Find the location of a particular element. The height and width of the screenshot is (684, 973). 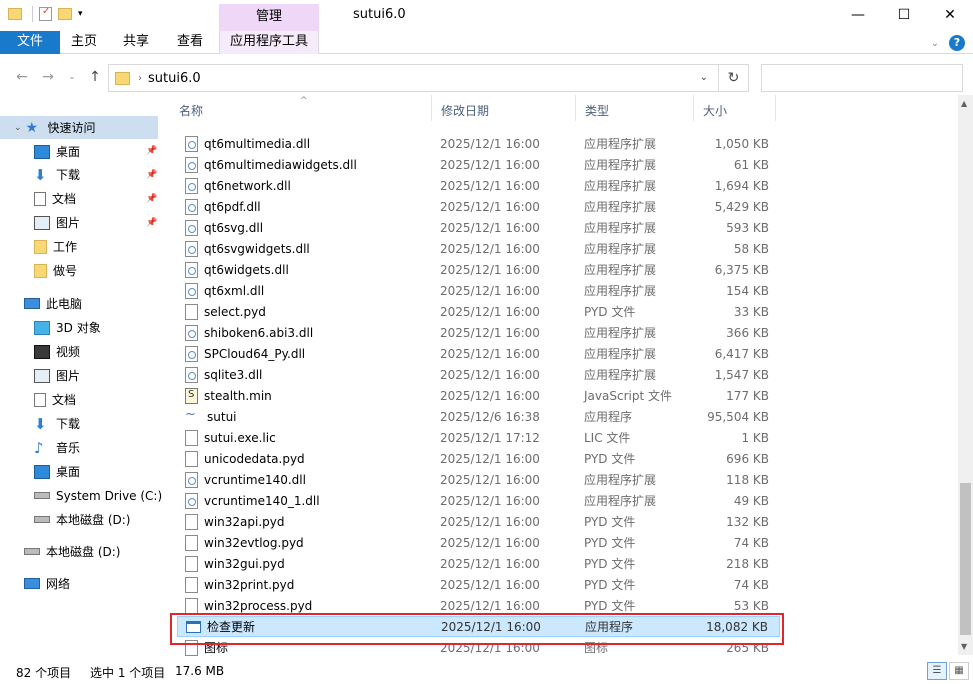

minimize-button: — is located at coordinates (858, 15).